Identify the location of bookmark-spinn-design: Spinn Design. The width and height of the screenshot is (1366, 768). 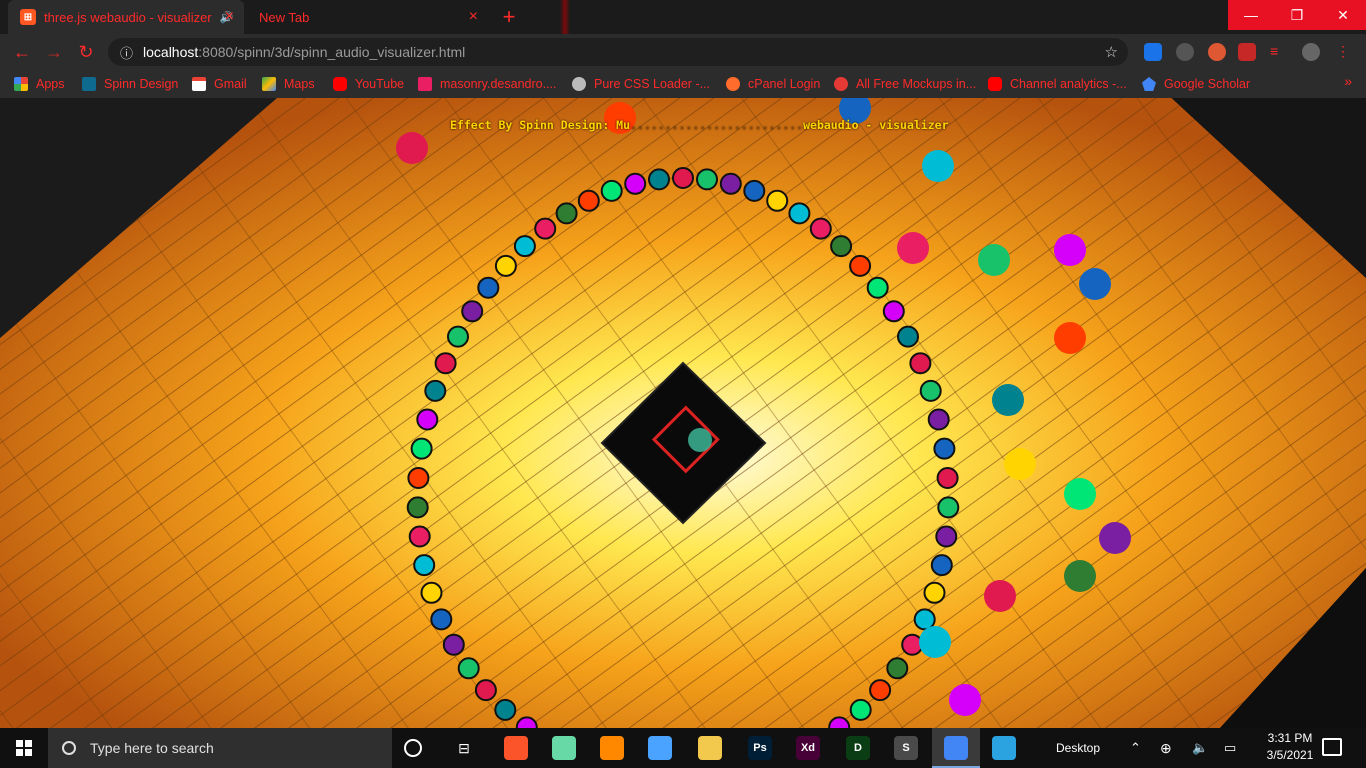
(130, 84).